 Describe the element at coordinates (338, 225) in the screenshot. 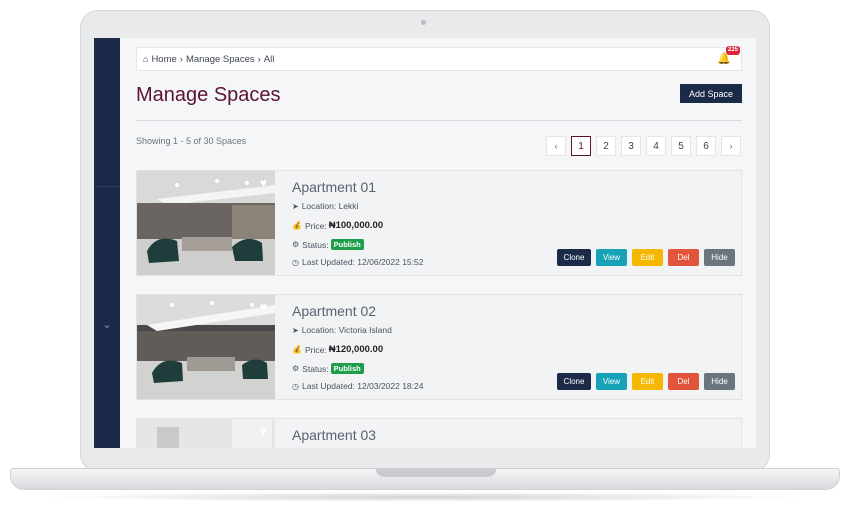

I see `listing-price: 💰 Price: ₦100,000.00` at that location.